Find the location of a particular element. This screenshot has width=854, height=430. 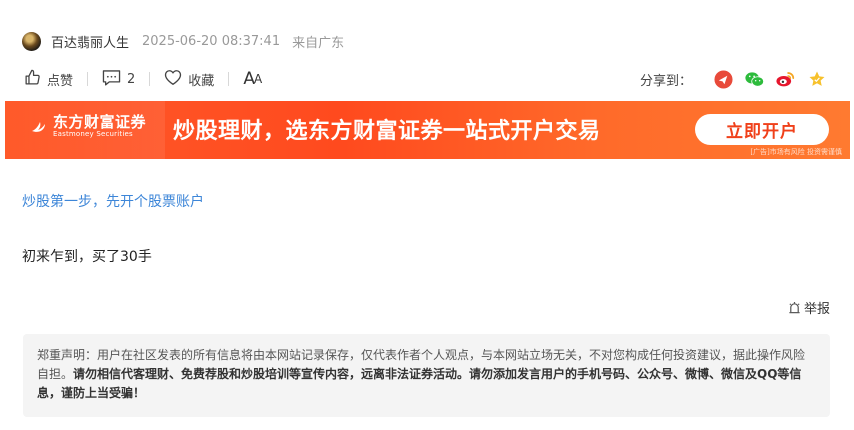

wechat-icon is located at coordinates (754, 79).